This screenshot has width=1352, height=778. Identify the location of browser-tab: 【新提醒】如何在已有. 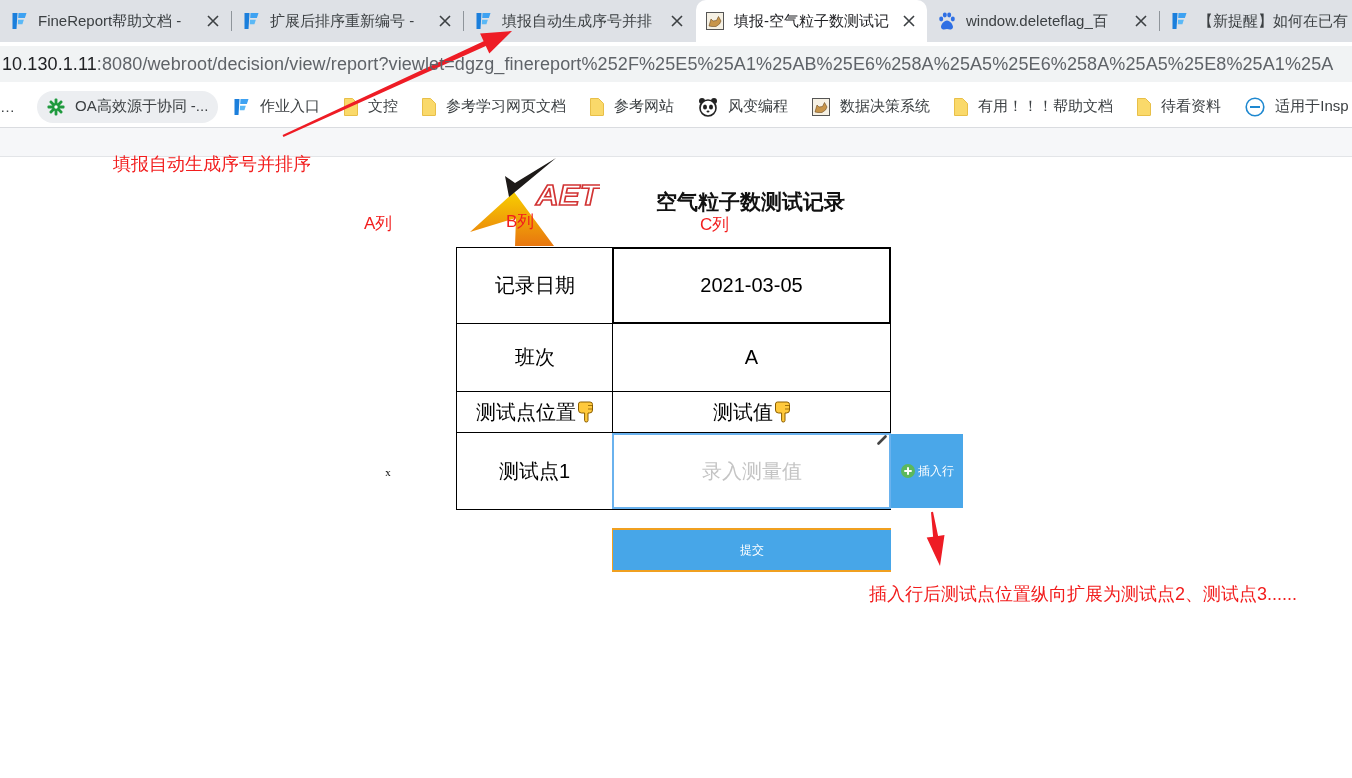
(1256, 21).